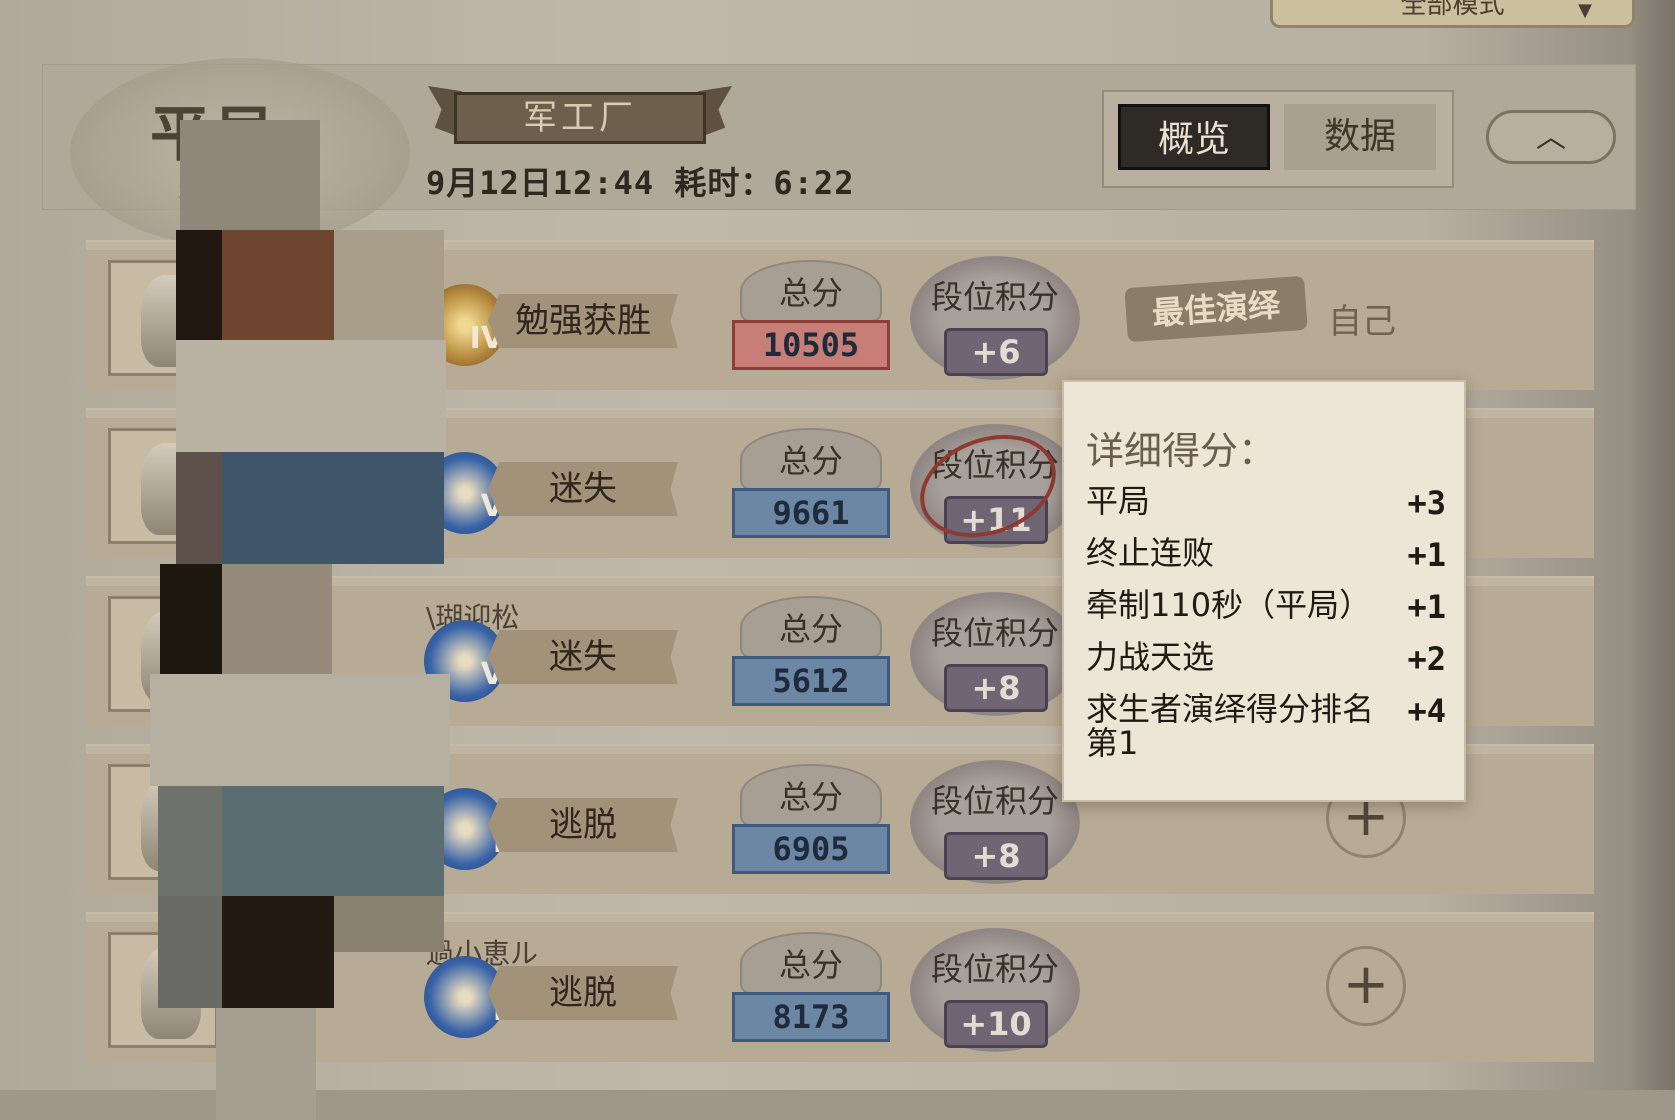 This screenshot has height=1120, width=1675. I want to click on background-edge-shadow, so click(1652, 560).